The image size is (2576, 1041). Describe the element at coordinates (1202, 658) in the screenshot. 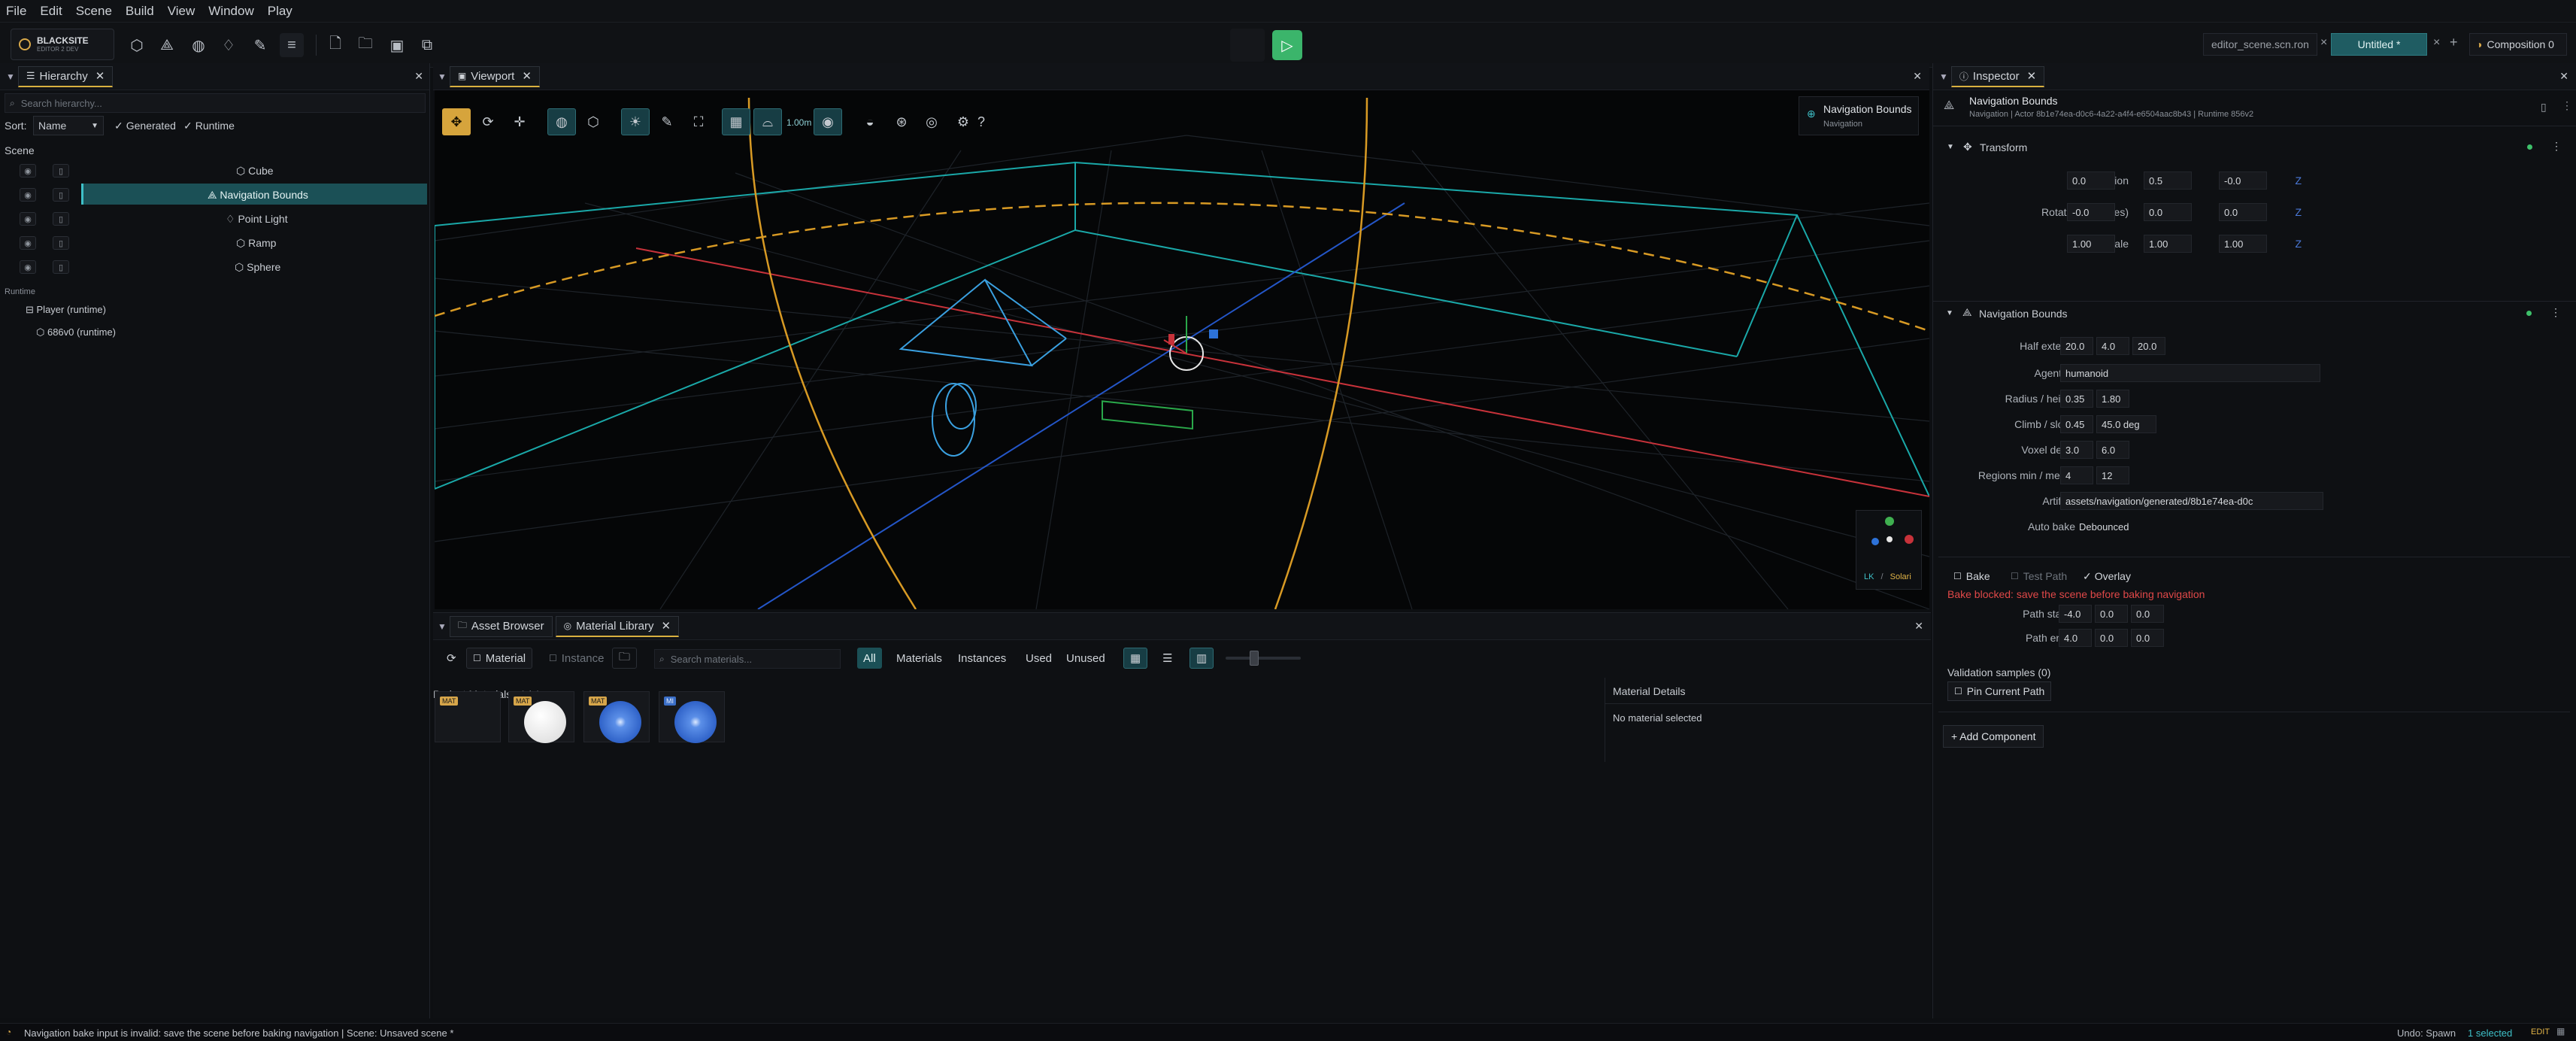

I see `thumbnail-view-icon: ▥` at that location.